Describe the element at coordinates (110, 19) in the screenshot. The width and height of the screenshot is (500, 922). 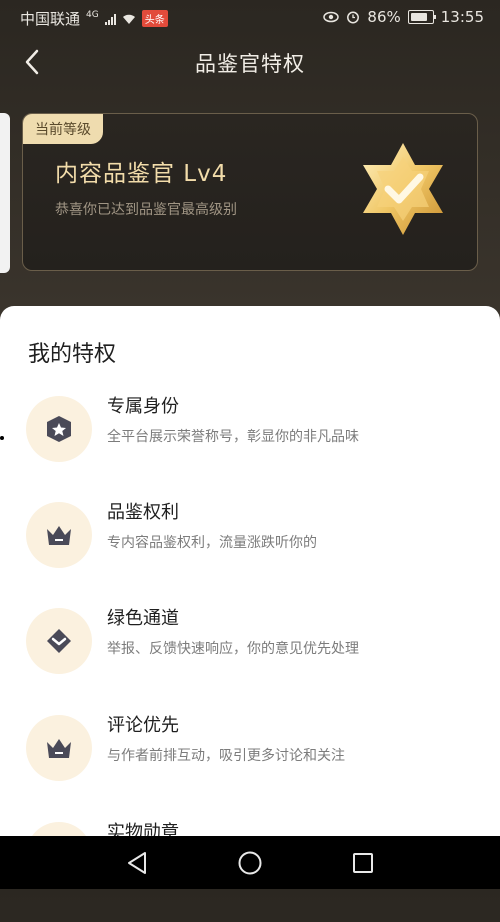
I see `signal-icon` at that location.